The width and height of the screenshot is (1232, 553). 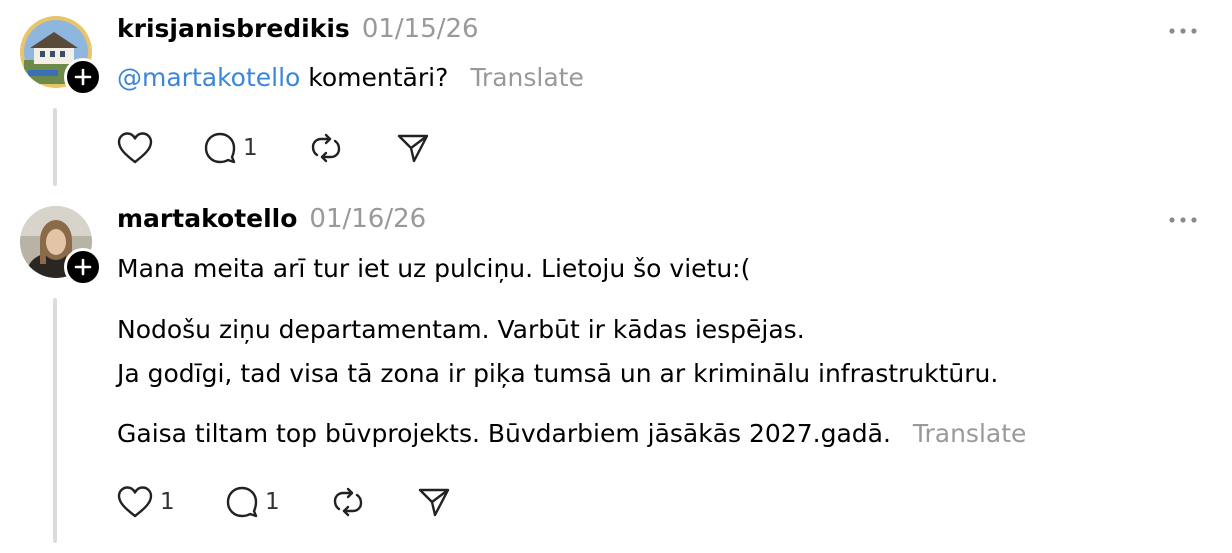 I want to click on username: krisjanisbredikis, so click(x=233, y=28).